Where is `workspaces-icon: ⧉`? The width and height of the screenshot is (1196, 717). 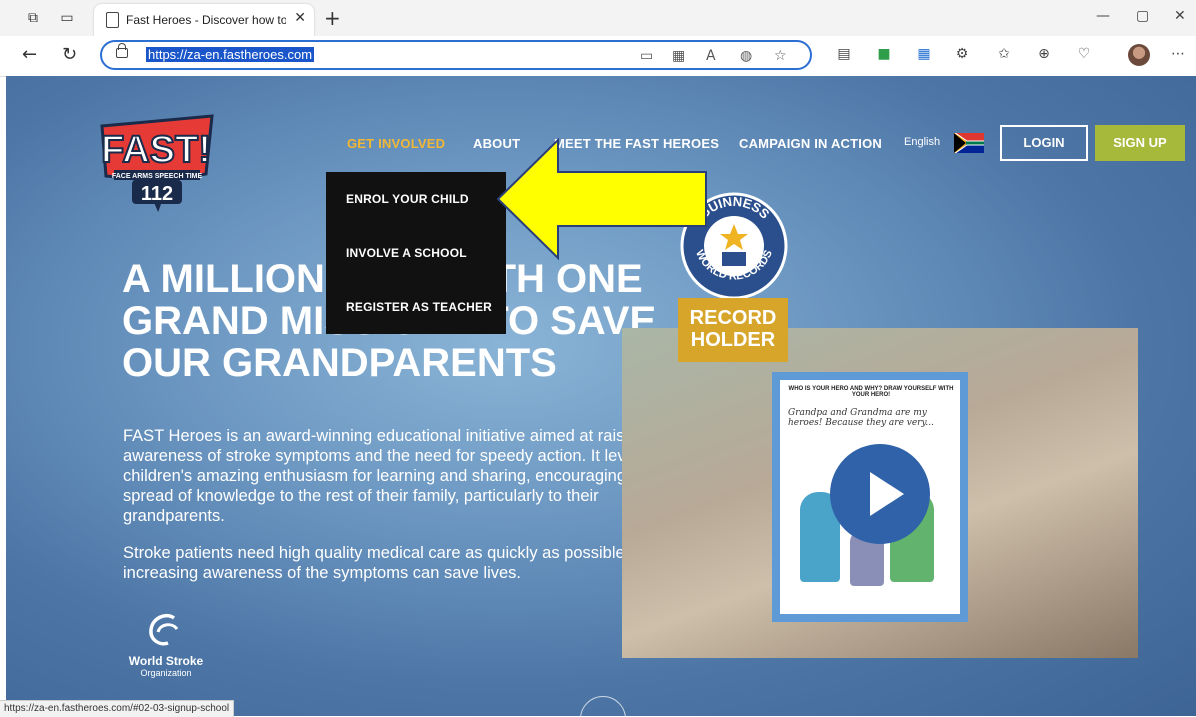
workspaces-icon: ⧉ is located at coordinates (33, 18).